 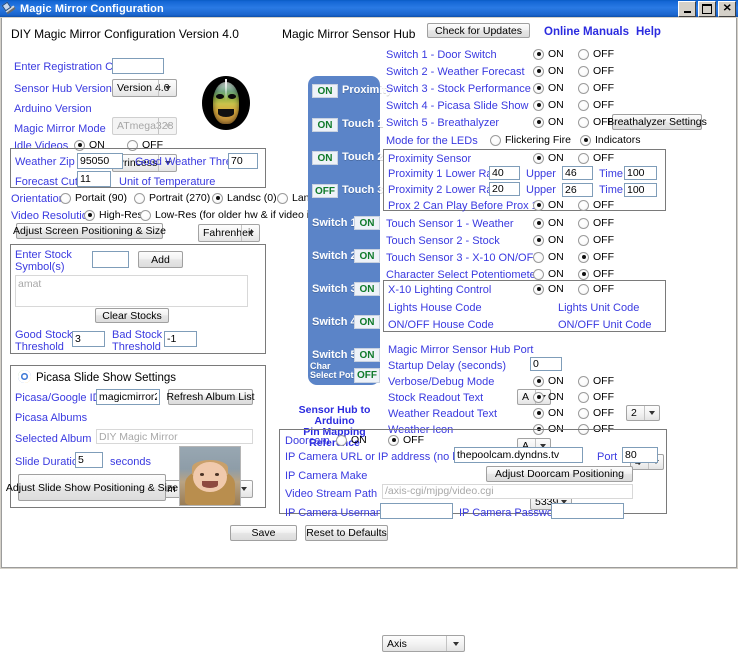 I want to click on ip-camera-username-input, so click(x=416, y=511).